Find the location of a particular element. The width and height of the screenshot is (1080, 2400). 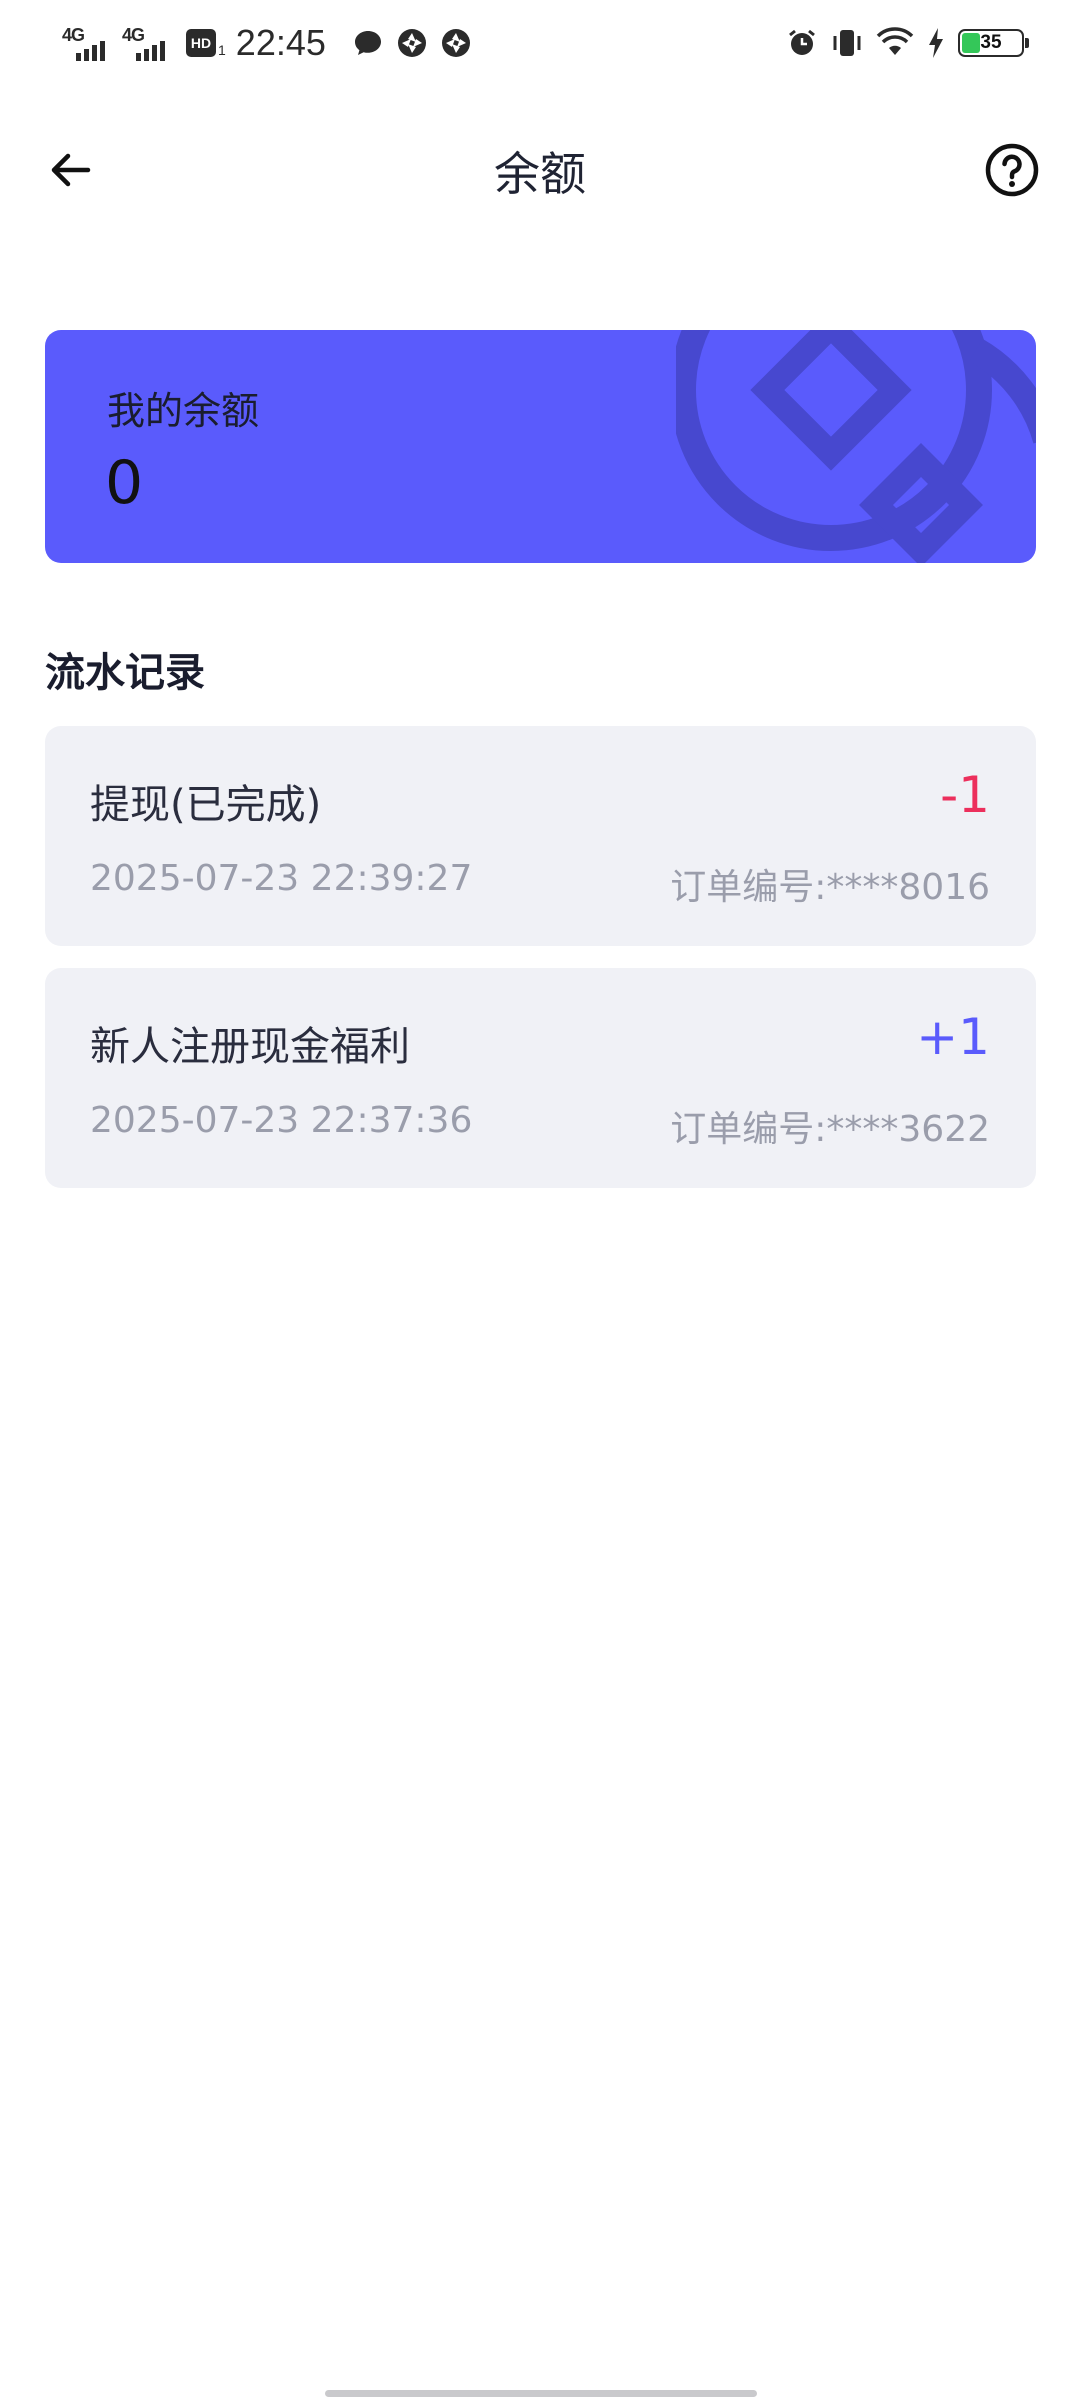

status-left: 4G 4G HD 1 22:45 is located at coordinates (273, 43).